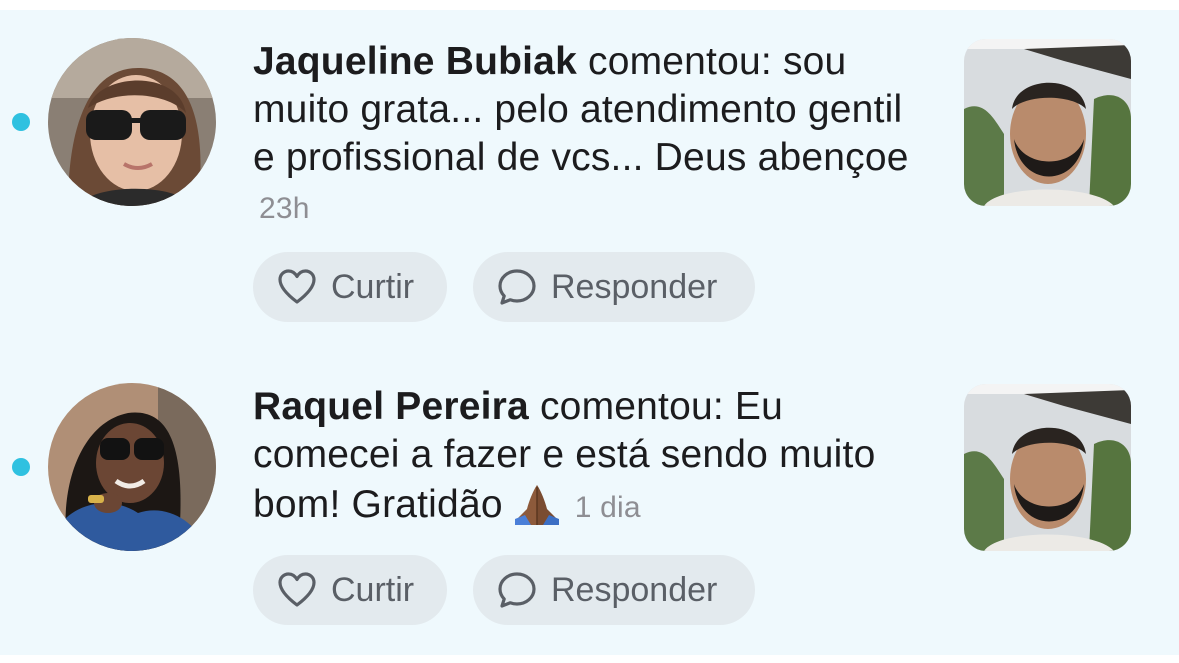 This screenshot has width=1179, height=663. I want to click on bottom-edge, so click(589, 659).